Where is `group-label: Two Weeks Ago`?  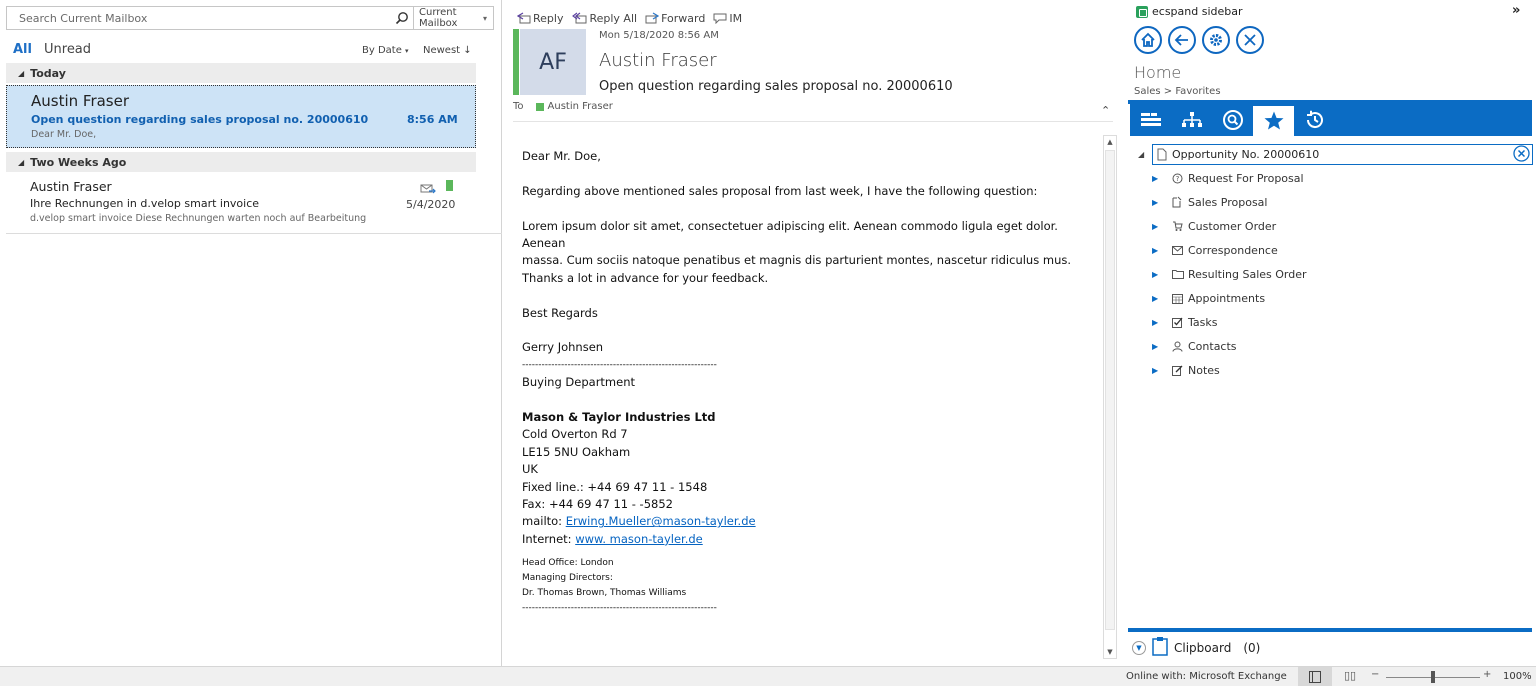
group-label: Two Weeks Ago is located at coordinates (78, 162).